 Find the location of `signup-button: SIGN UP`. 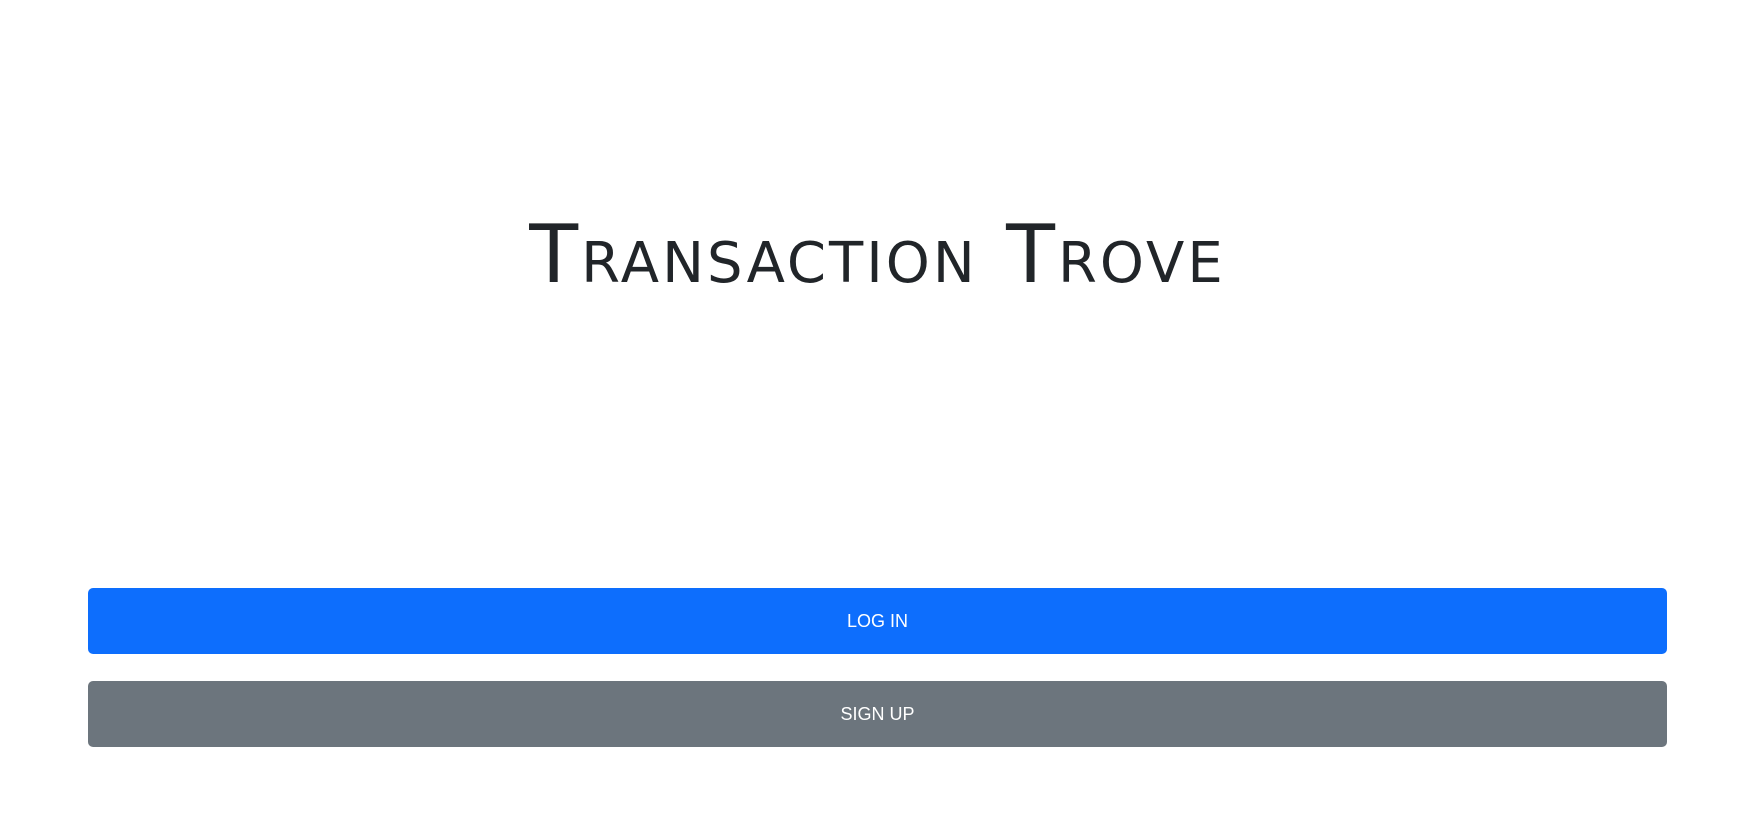

signup-button: SIGN UP is located at coordinates (877, 714).